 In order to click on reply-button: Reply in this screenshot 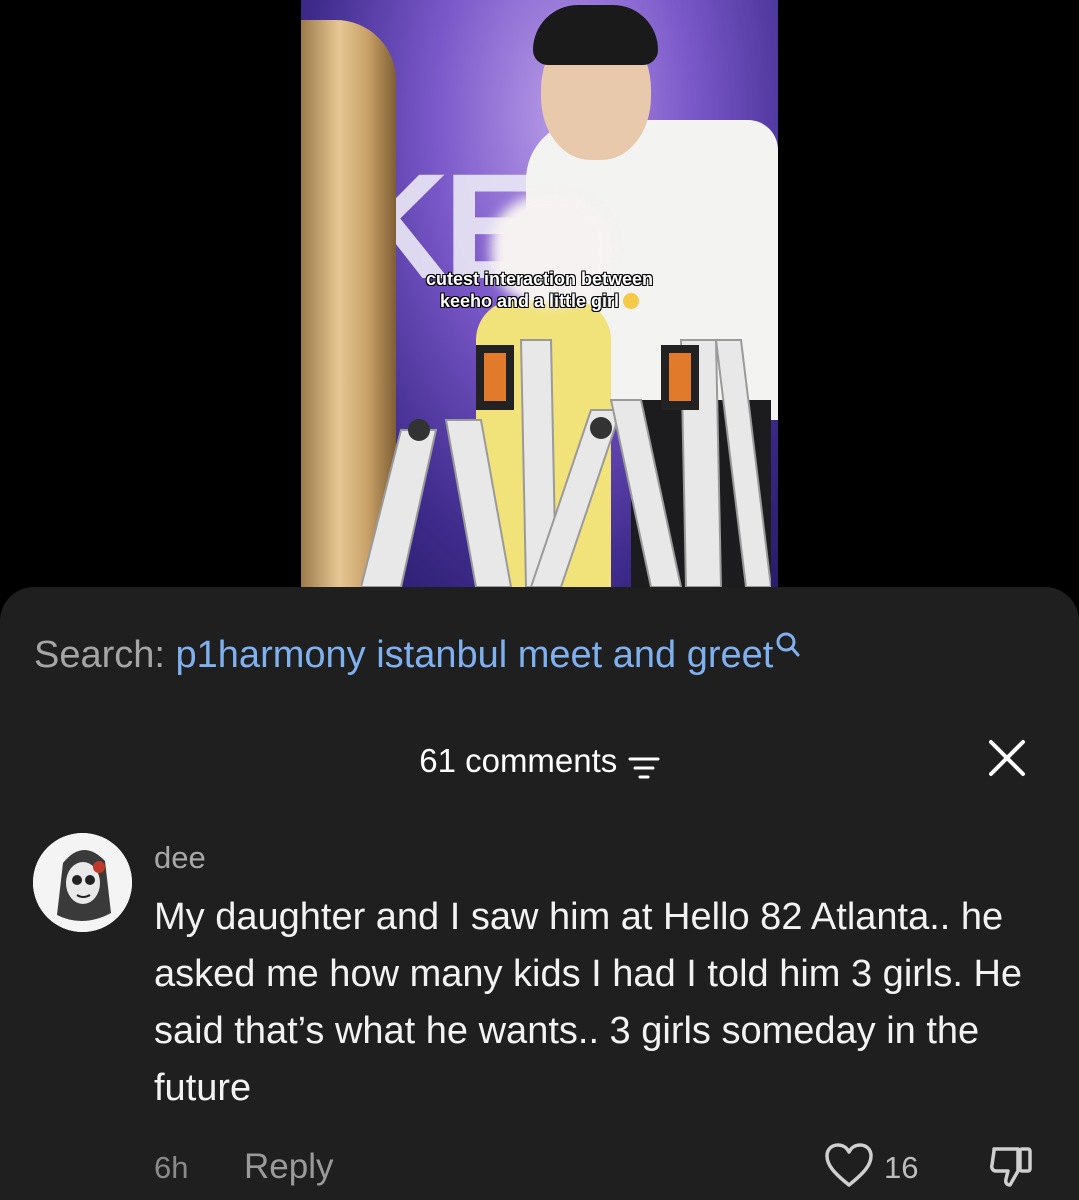, I will do `click(288, 1167)`.